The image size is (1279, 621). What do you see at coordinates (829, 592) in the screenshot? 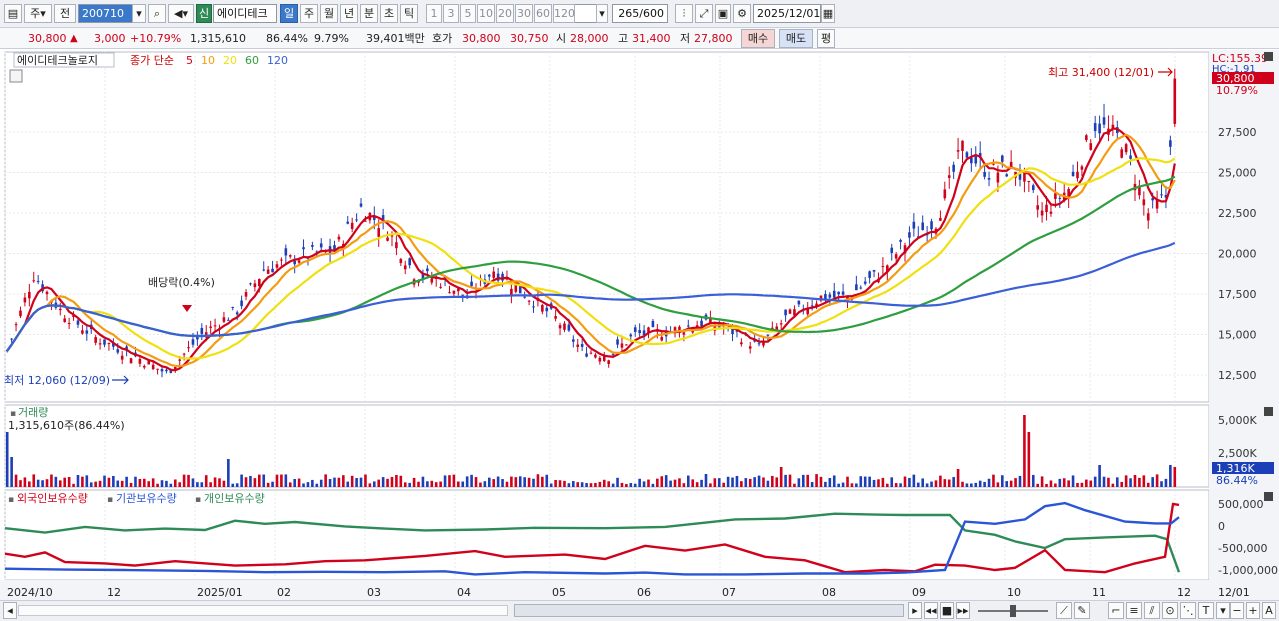
I see `x-axis-label: 08` at bounding box center [829, 592].